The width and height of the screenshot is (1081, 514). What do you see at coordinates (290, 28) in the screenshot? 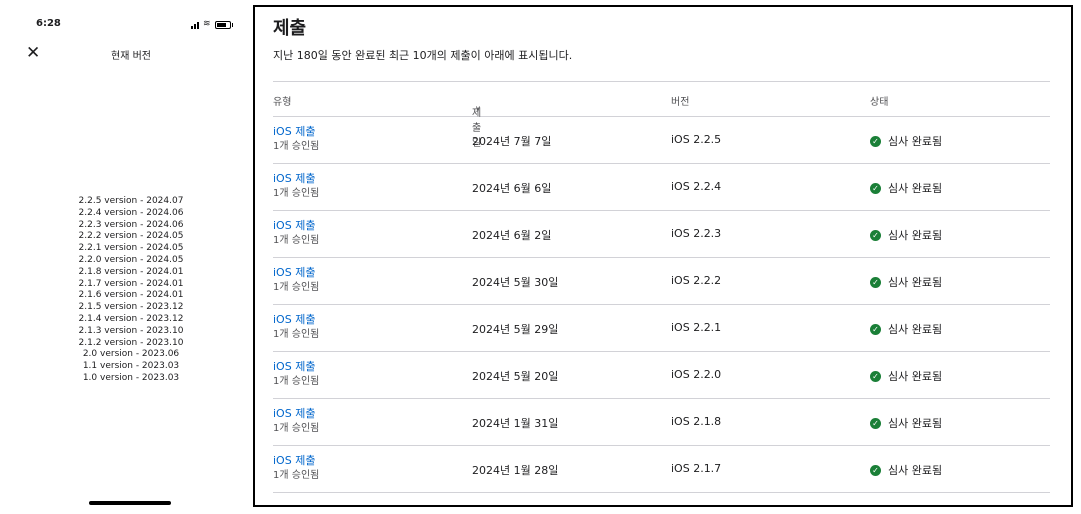
I see `page-title: 제출` at bounding box center [290, 28].